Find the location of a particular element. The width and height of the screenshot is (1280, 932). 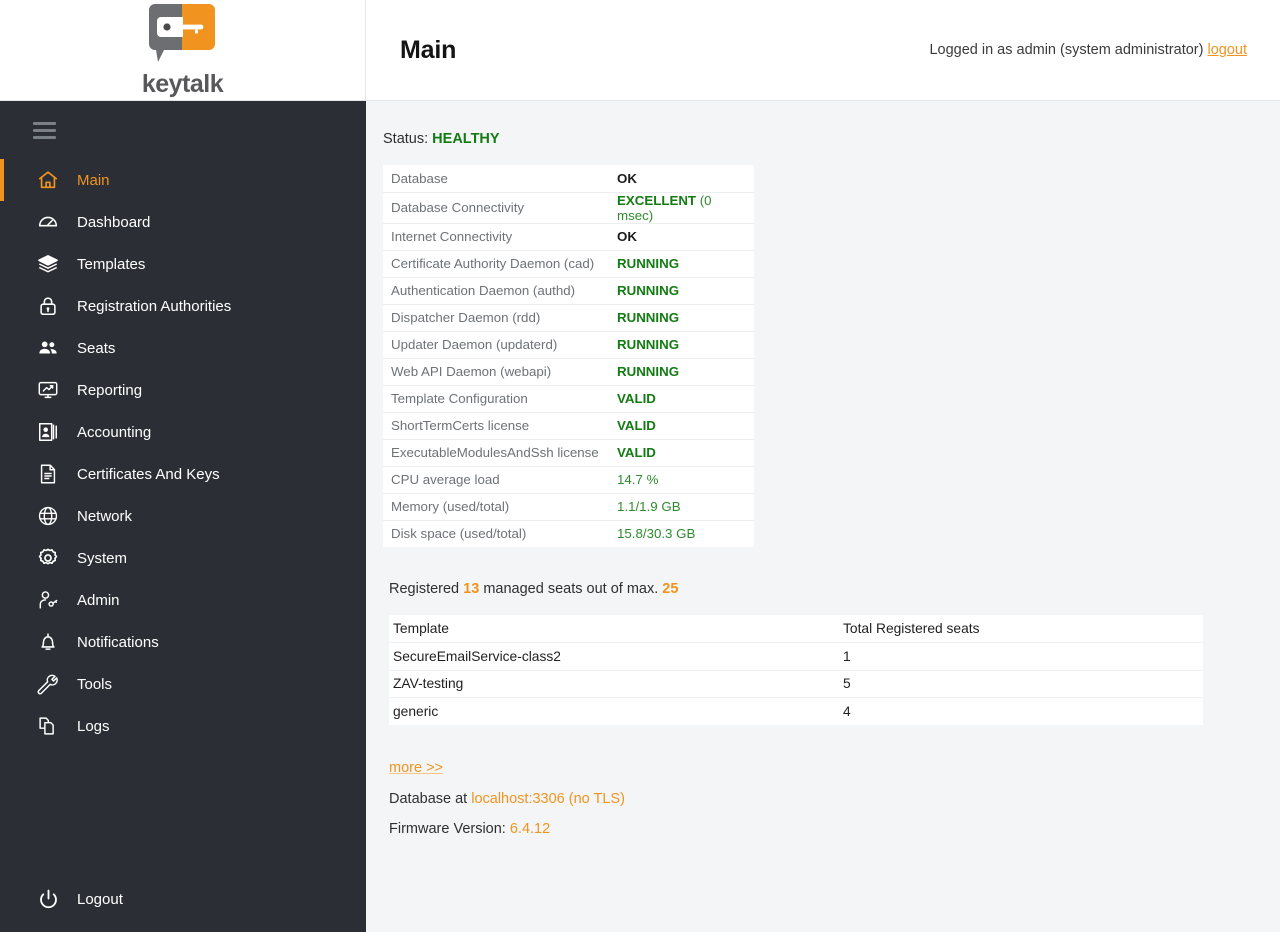

id-card-icon is located at coordinates (48, 432).